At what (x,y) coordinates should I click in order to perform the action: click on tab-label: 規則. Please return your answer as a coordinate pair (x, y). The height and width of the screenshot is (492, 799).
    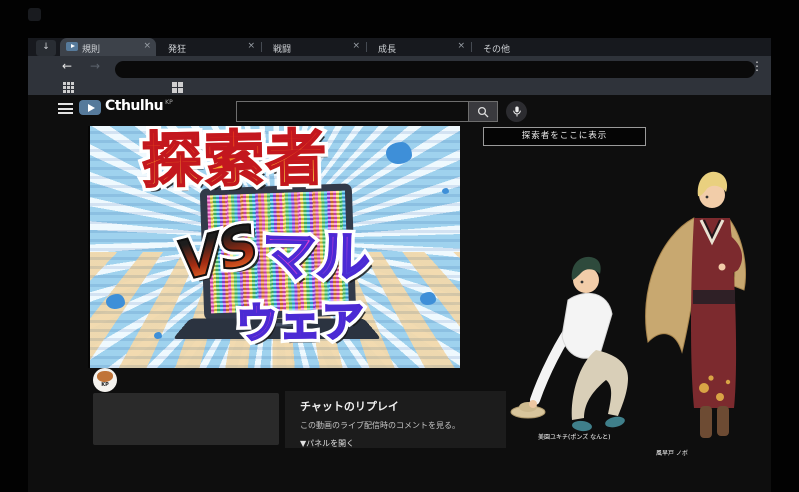
    Looking at the image, I should click on (91, 50).